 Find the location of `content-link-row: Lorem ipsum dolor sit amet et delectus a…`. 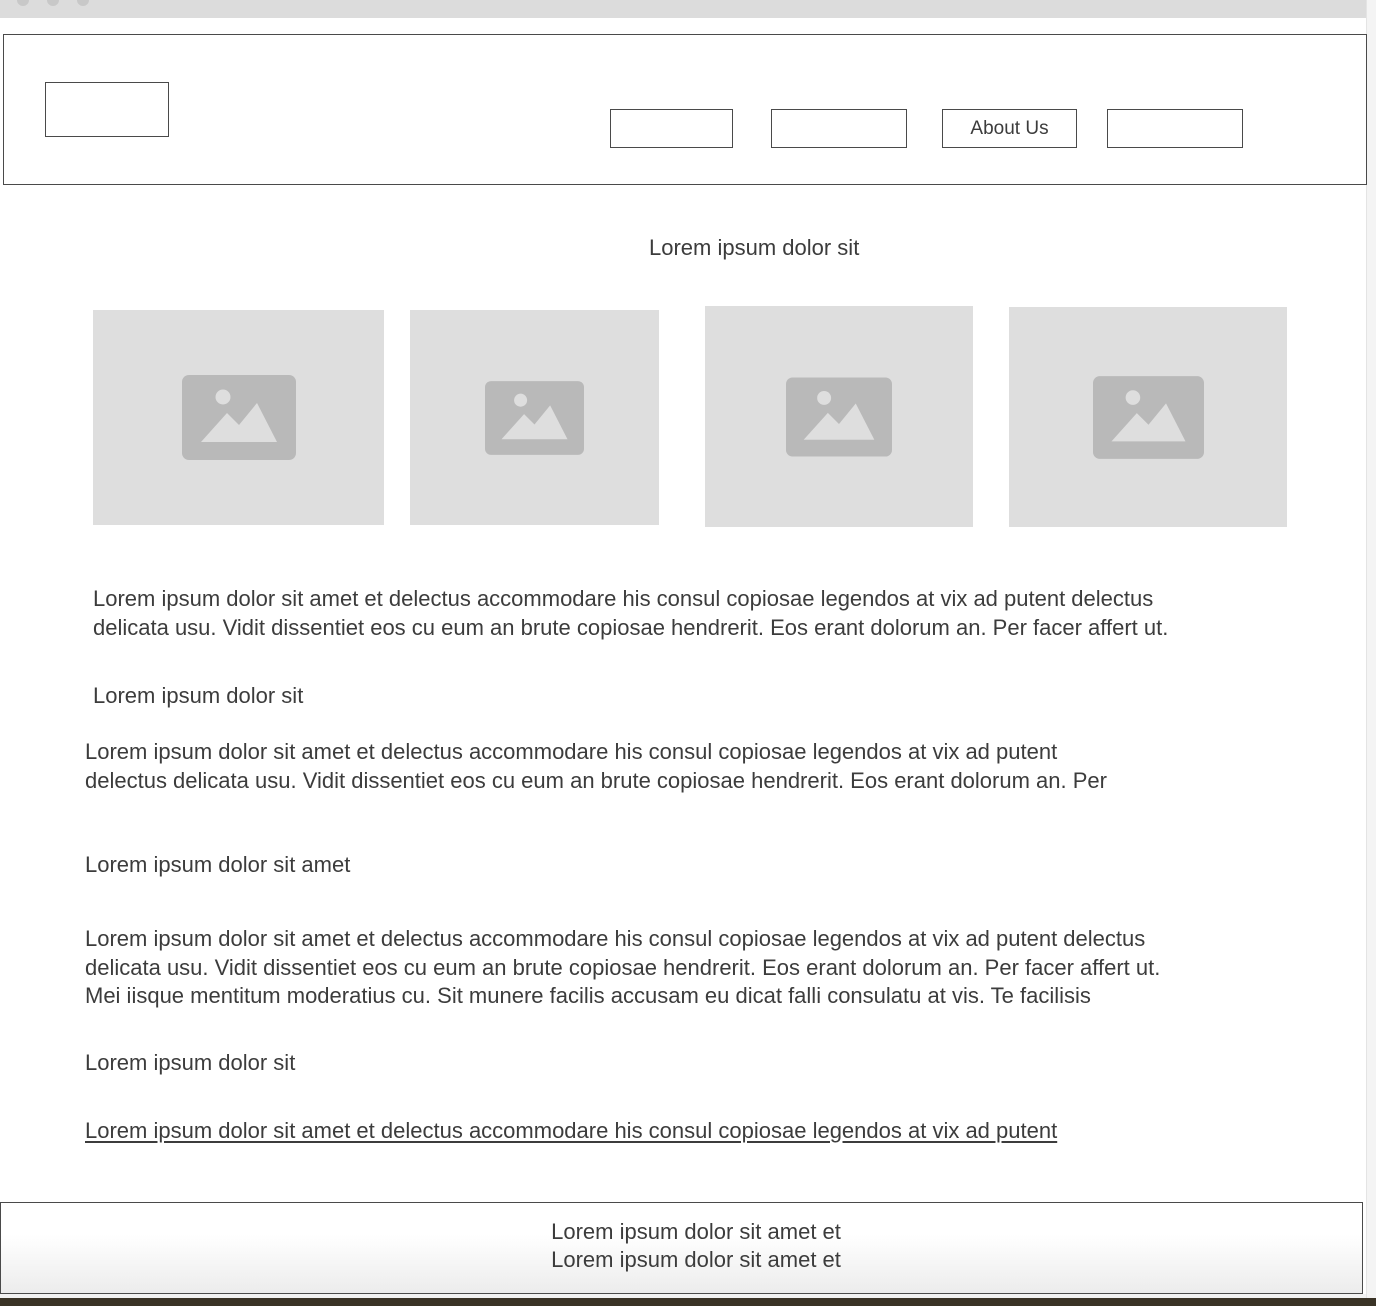

content-link-row: Lorem ipsum dolor sit amet et delectus a… is located at coordinates (571, 1131).